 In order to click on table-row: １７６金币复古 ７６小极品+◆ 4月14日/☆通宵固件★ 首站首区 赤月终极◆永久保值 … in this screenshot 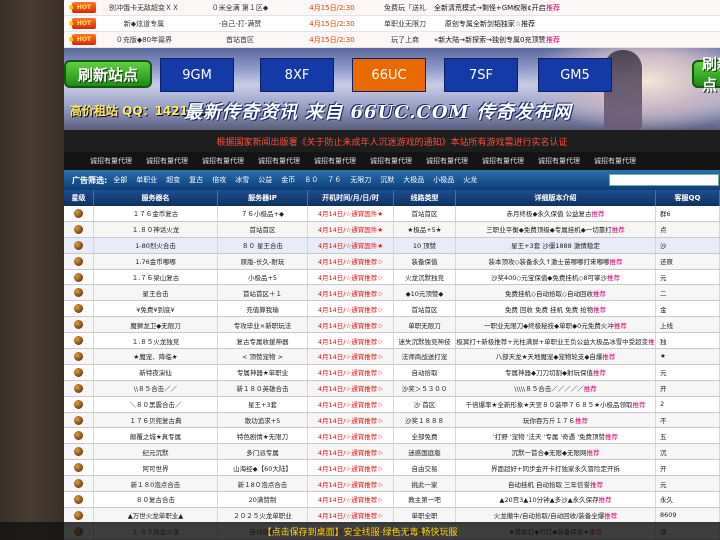, I will do `click(392, 214)`.